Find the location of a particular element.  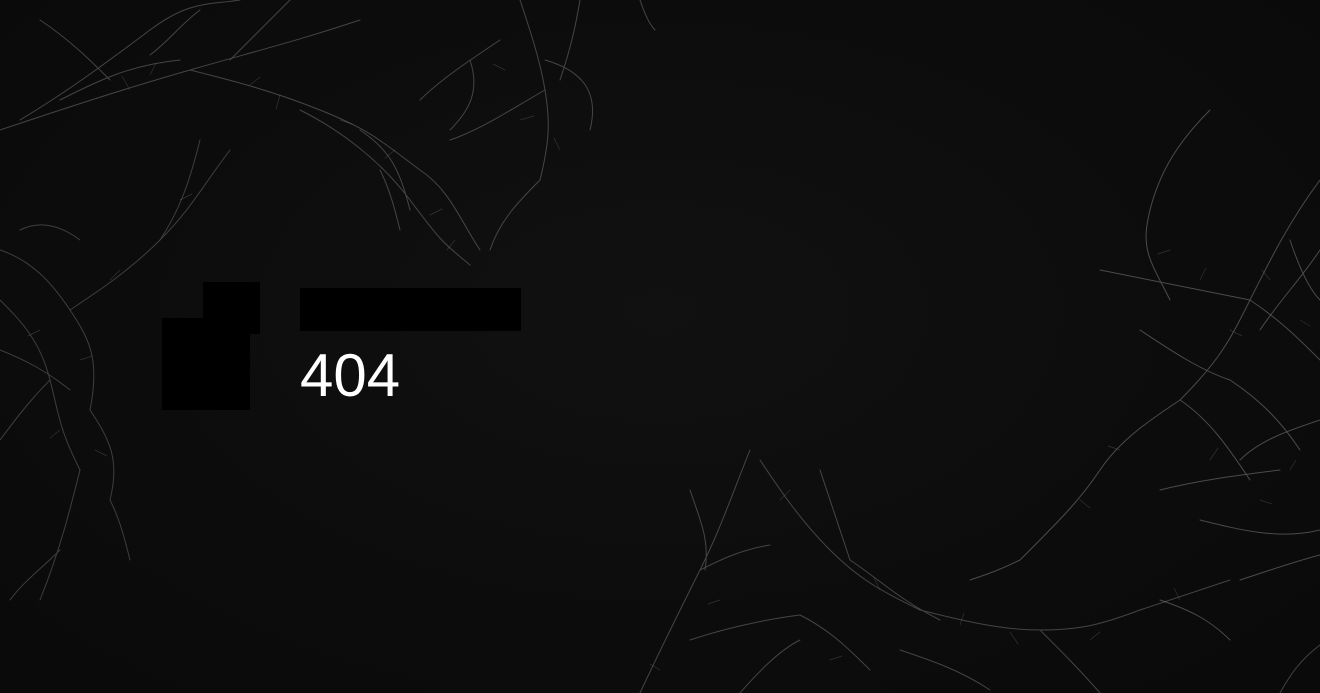

redacted-logo-block is located at coordinates (206, 364).